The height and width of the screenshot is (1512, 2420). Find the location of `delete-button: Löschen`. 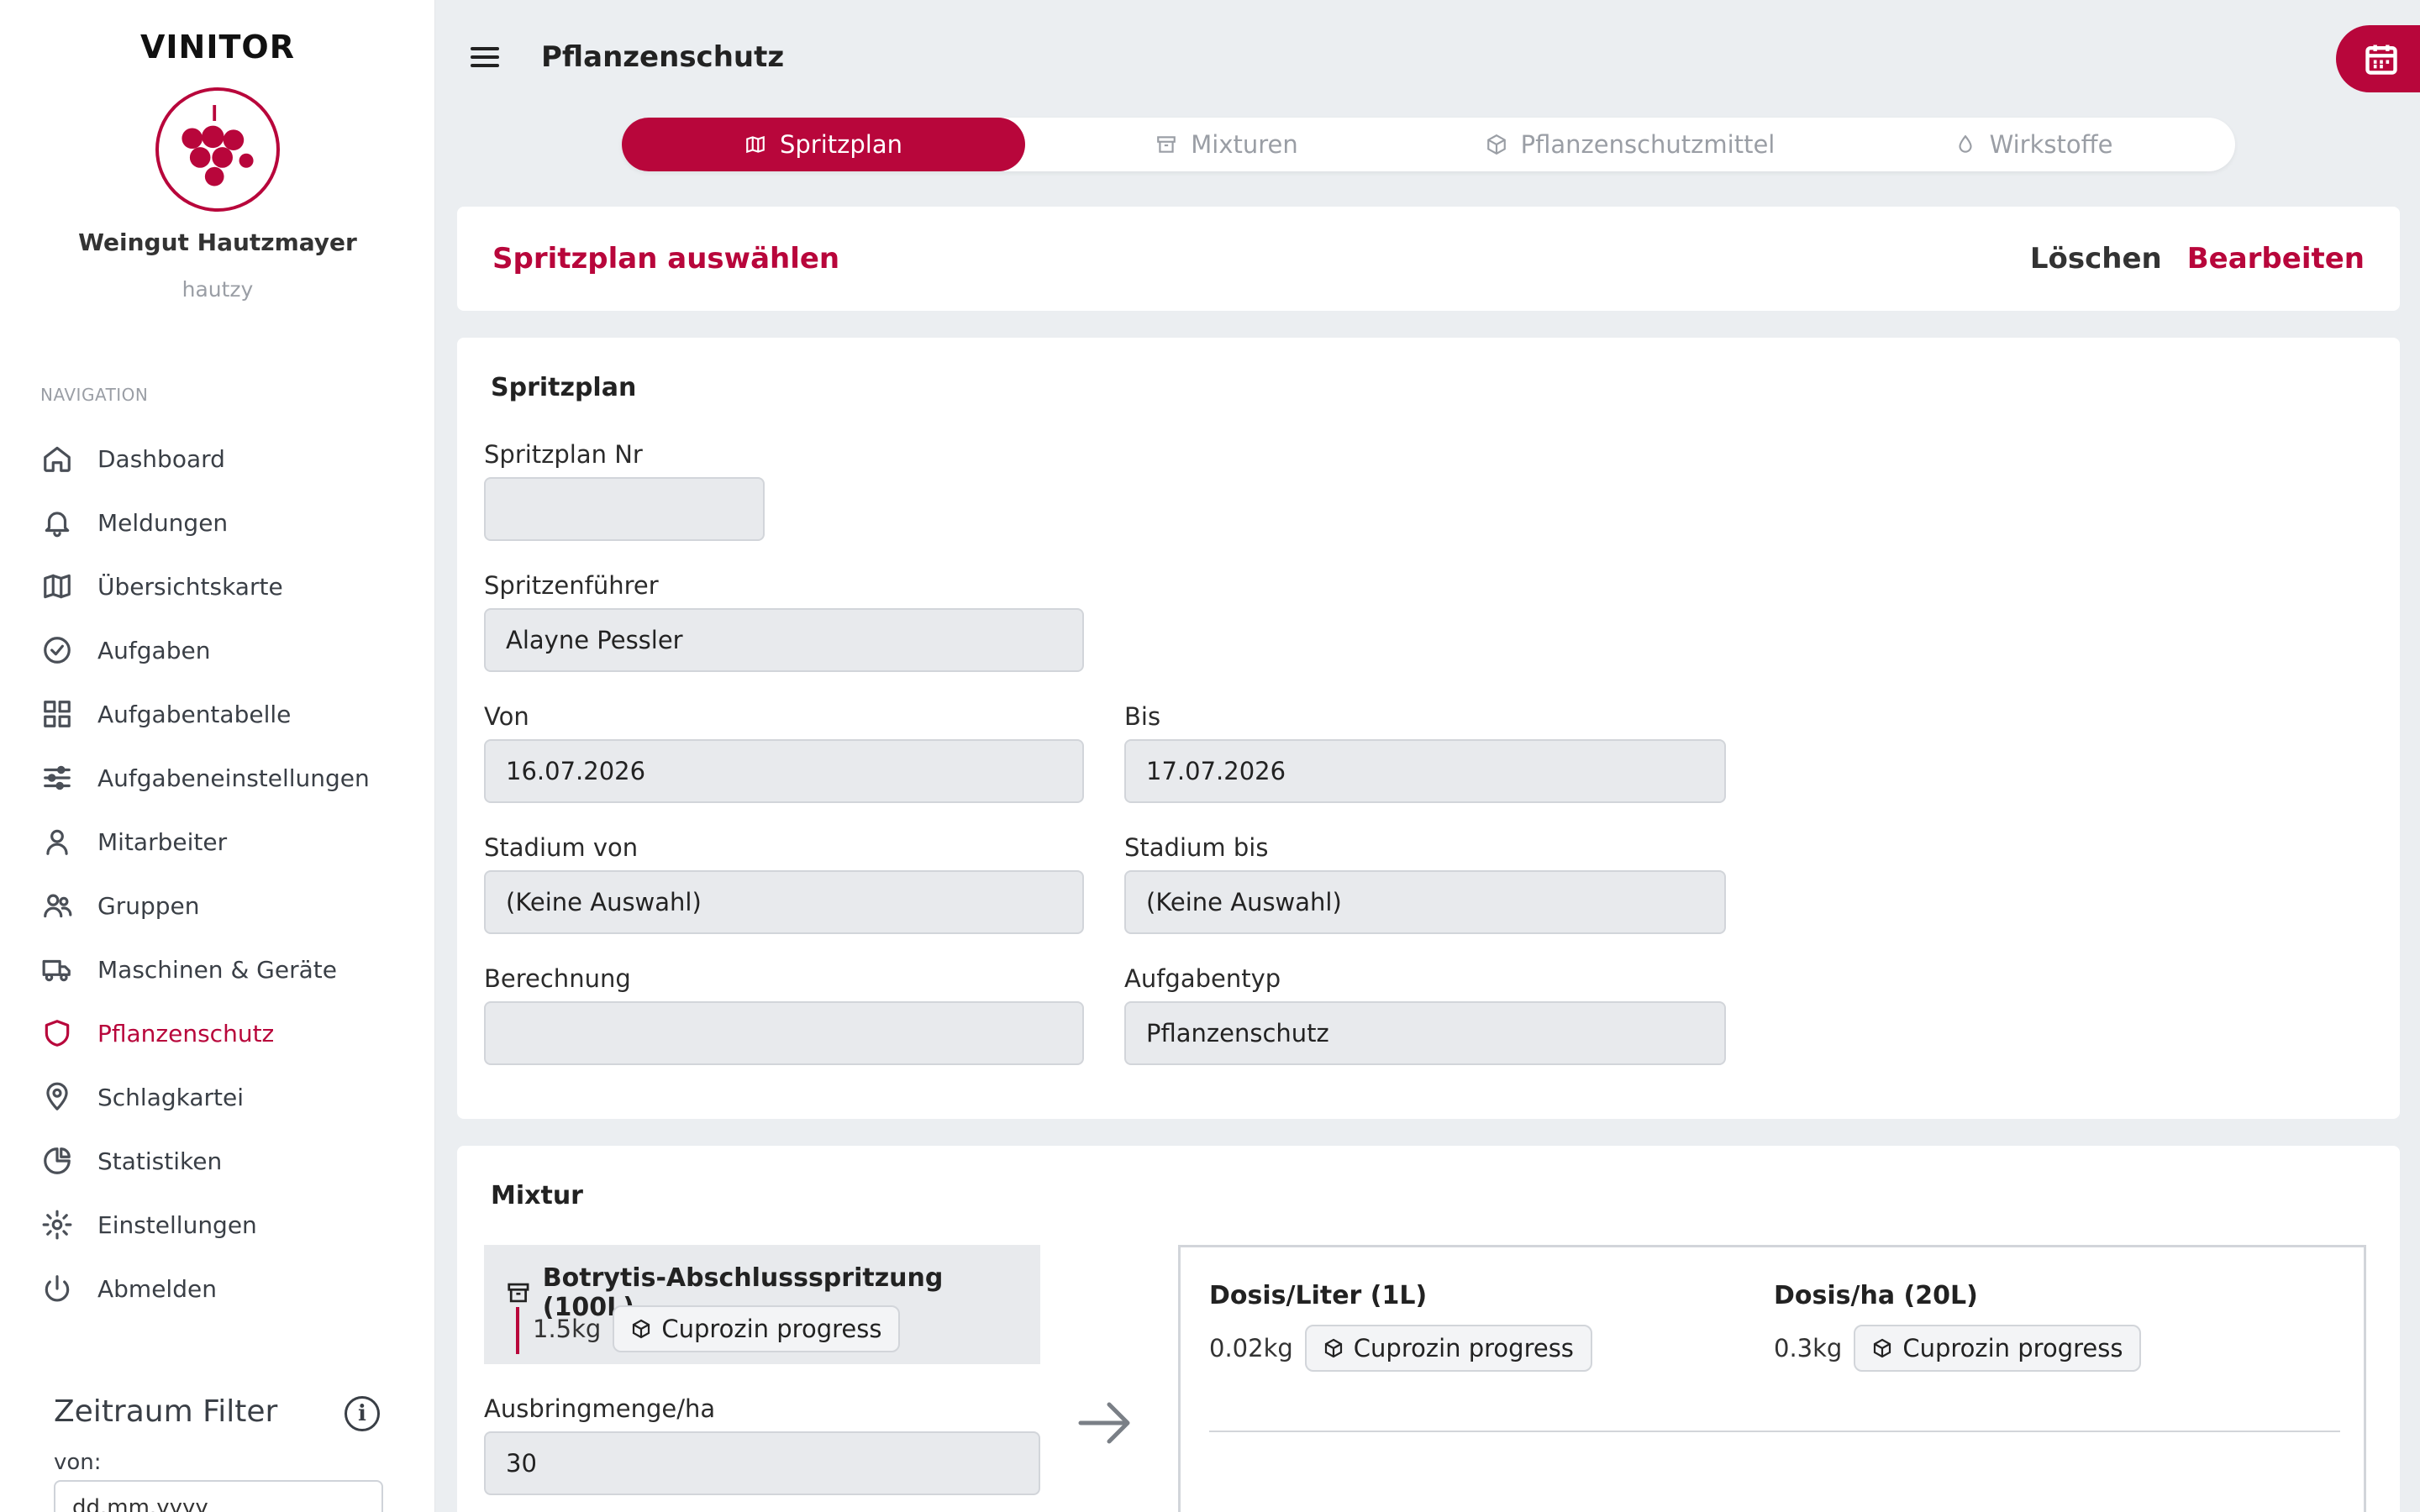

delete-button: Löschen is located at coordinates (2096, 259).